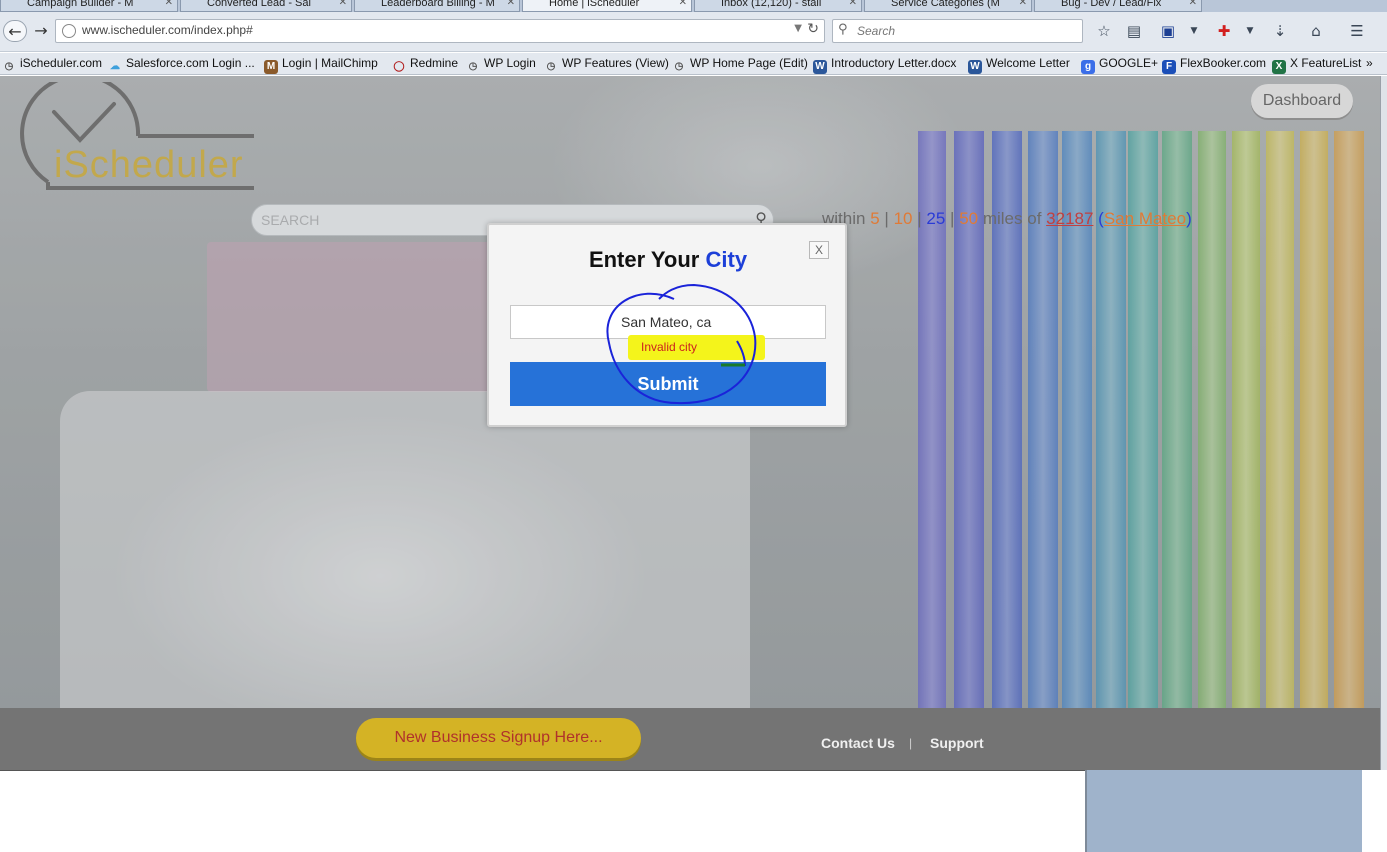 The width and height of the screenshot is (1387, 852). I want to click on bookmark-featurelist: X X FeatureList, so click(1316, 65).